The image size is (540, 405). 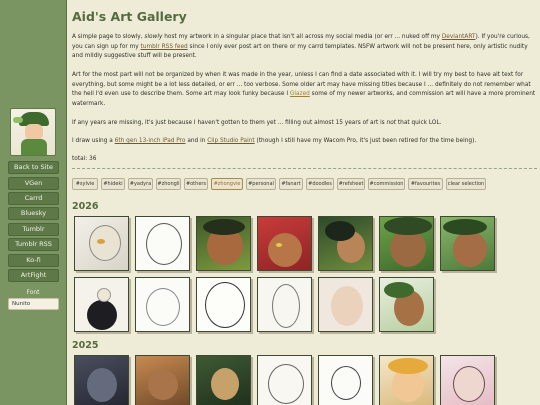 I want to click on year-heading-2026: 2026, so click(x=85, y=206).